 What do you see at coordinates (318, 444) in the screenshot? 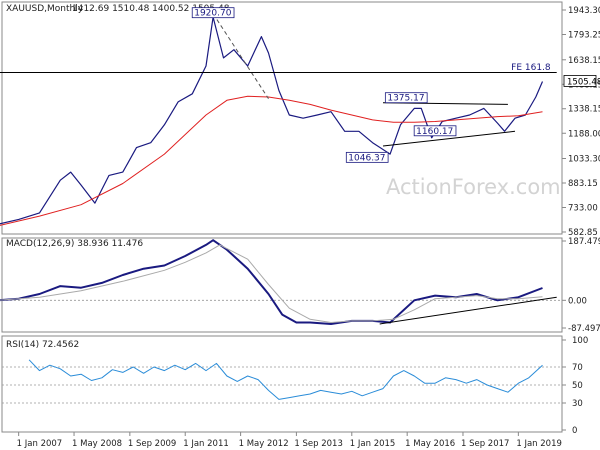
I see `x-tick-label: 1 Sep 2013` at bounding box center [318, 444].